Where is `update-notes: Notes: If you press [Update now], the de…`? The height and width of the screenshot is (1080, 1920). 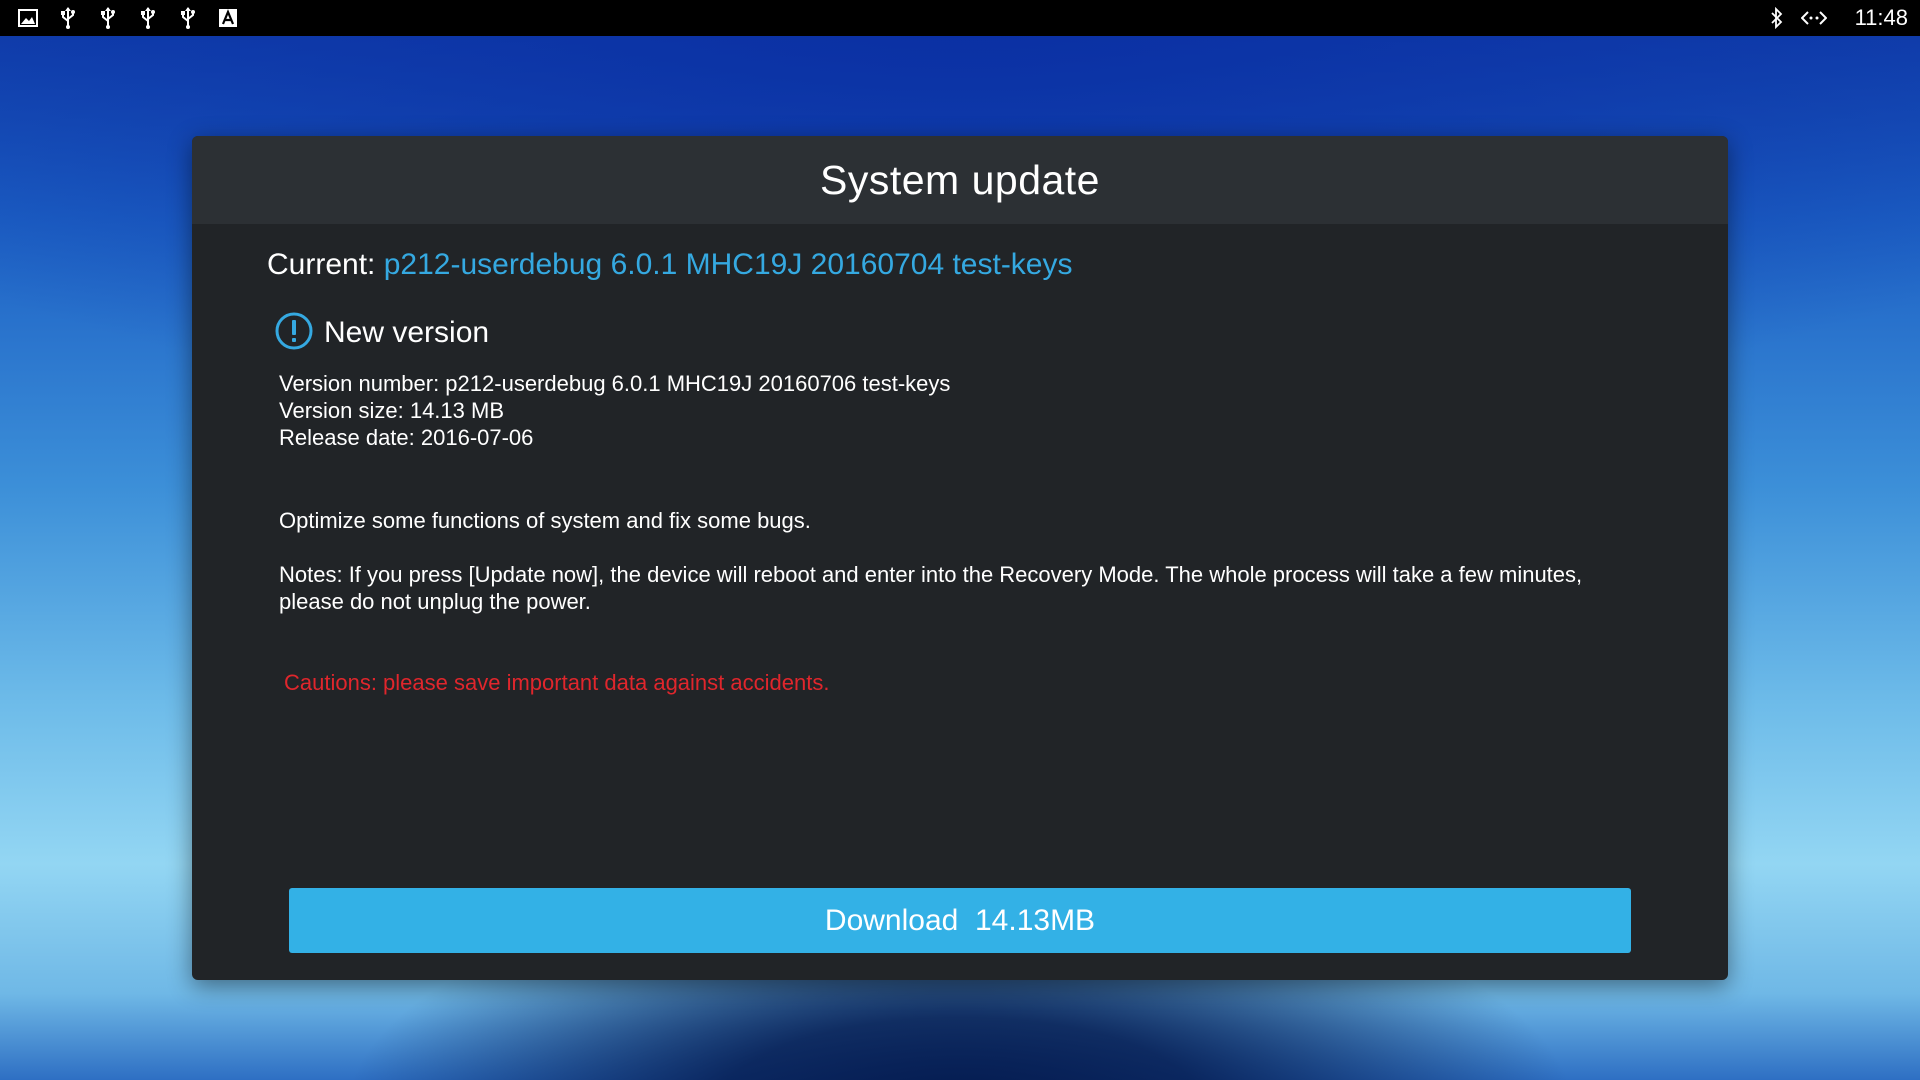 update-notes: Notes: If you press [Update now], the de… is located at coordinates (931, 588).